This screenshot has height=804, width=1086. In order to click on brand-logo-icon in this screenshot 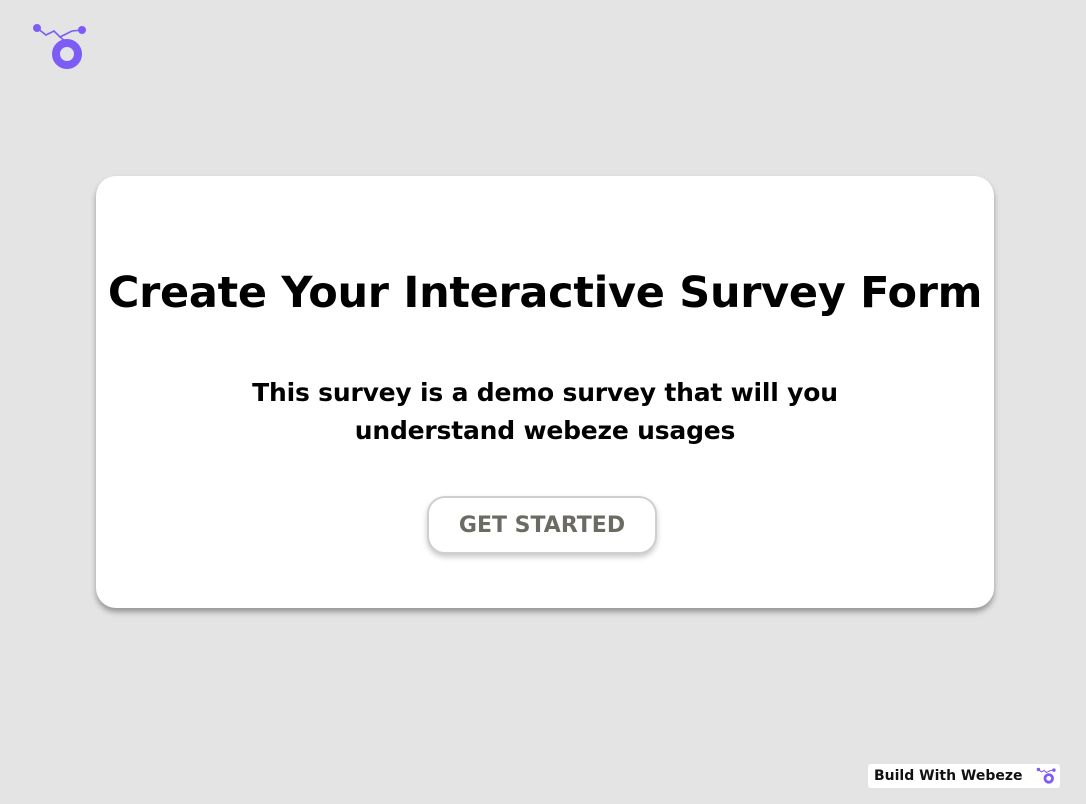, I will do `click(59, 47)`.